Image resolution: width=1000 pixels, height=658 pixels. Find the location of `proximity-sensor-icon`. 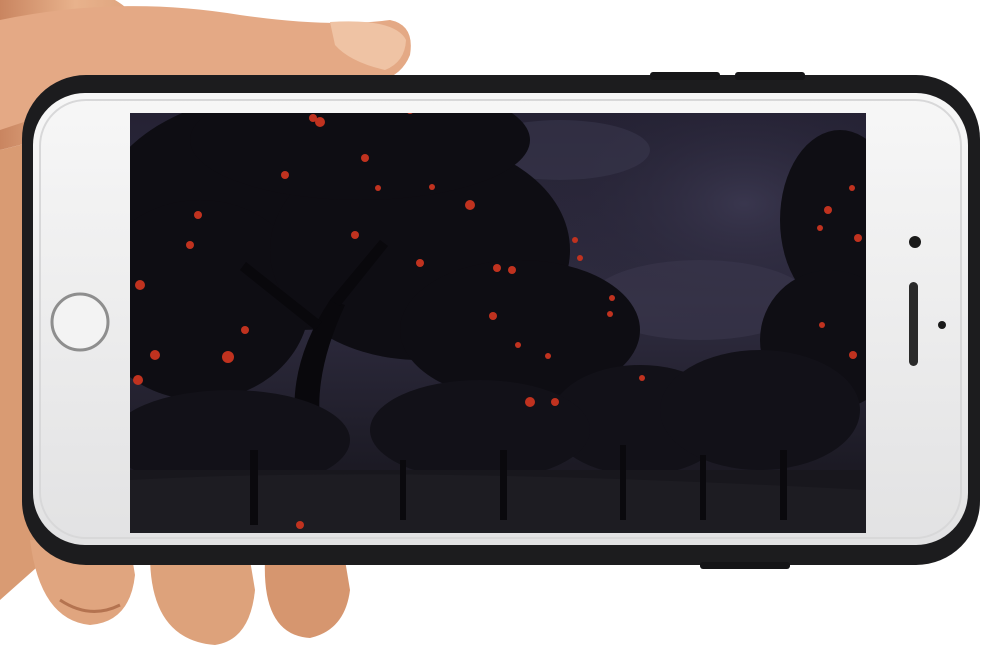

proximity-sensor-icon is located at coordinates (942, 325).